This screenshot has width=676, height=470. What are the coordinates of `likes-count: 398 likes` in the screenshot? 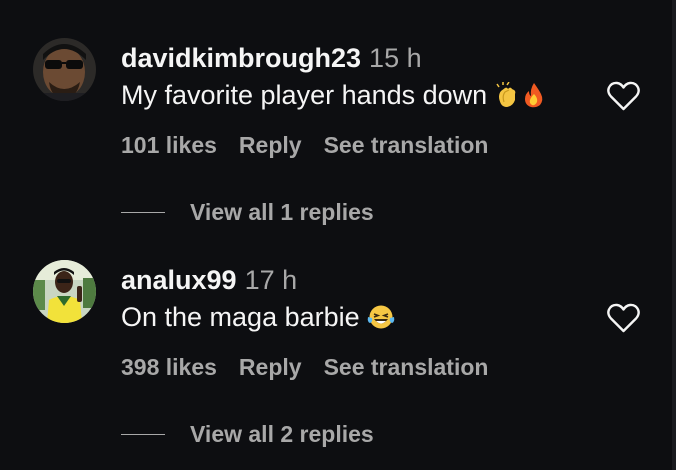 It's located at (169, 367).